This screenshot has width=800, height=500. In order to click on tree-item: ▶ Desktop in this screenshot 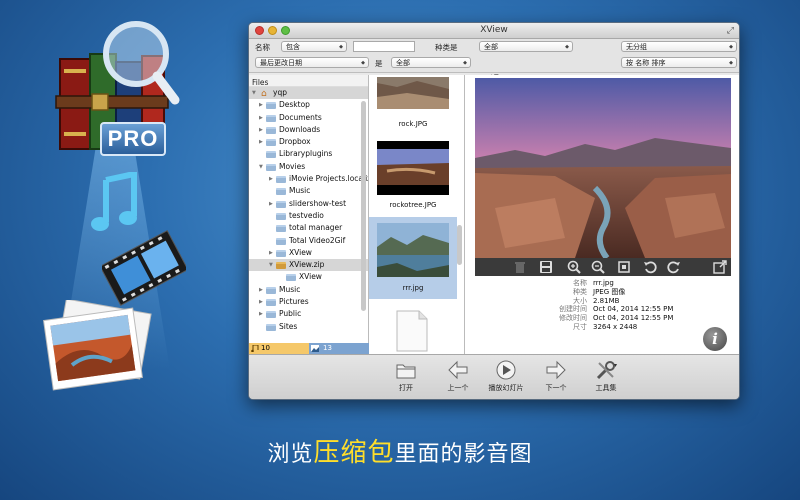, I will do `click(308, 105)`.